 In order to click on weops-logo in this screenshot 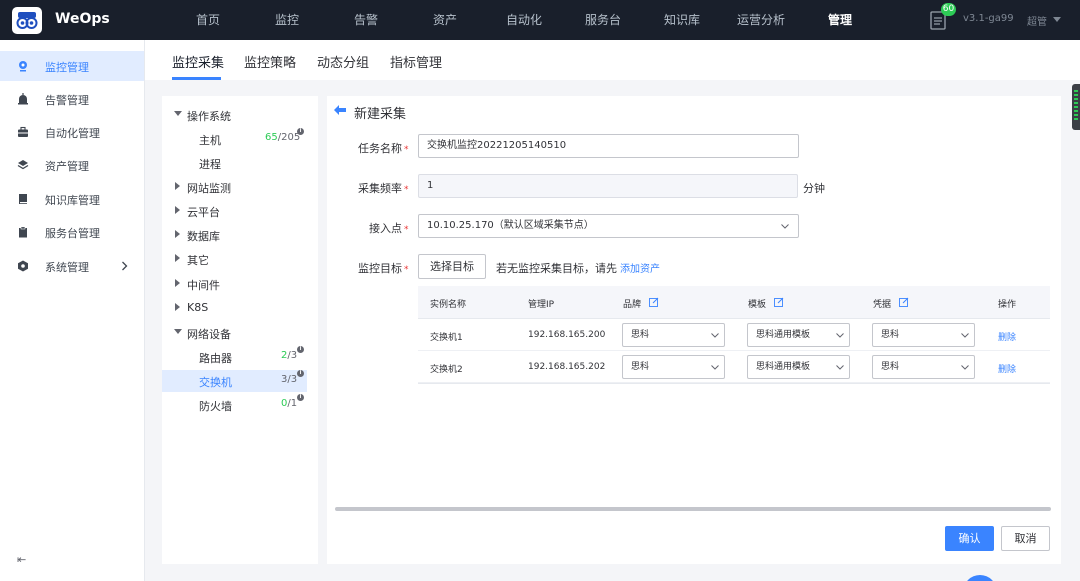, I will do `click(27, 20)`.